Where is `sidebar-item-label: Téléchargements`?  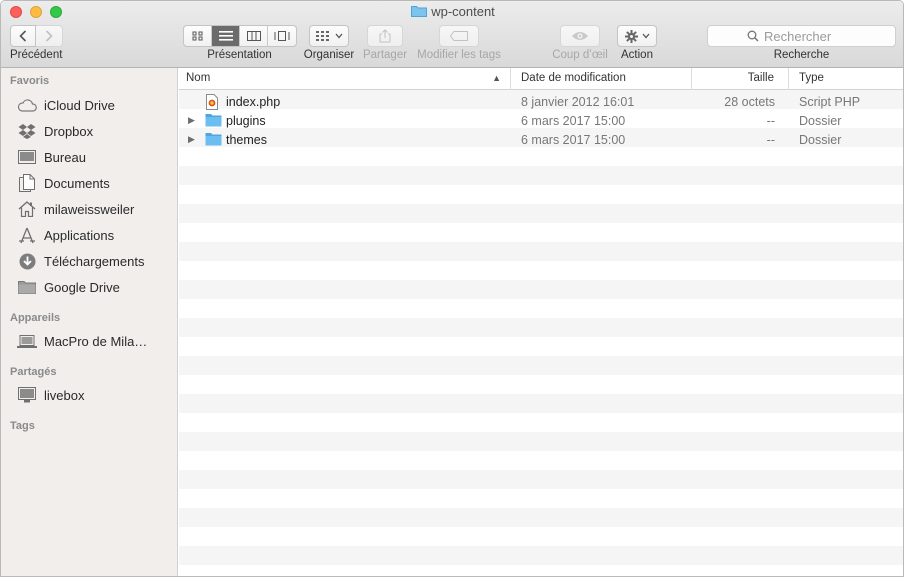
sidebar-item-label: Téléchargements is located at coordinates (94, 261).